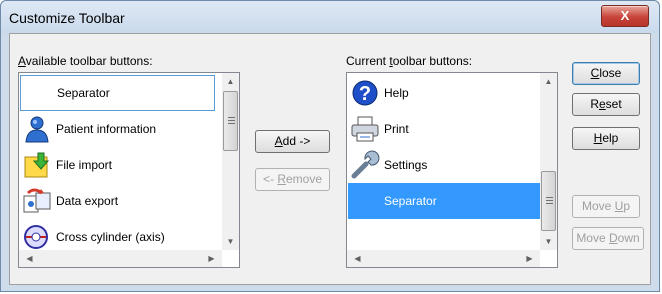 The width and height of the screenshot is (662, 294). What do you see at coordinates (365, 129) in the screenshot?
I see `printer-icon` at bounding box center [365, 129].